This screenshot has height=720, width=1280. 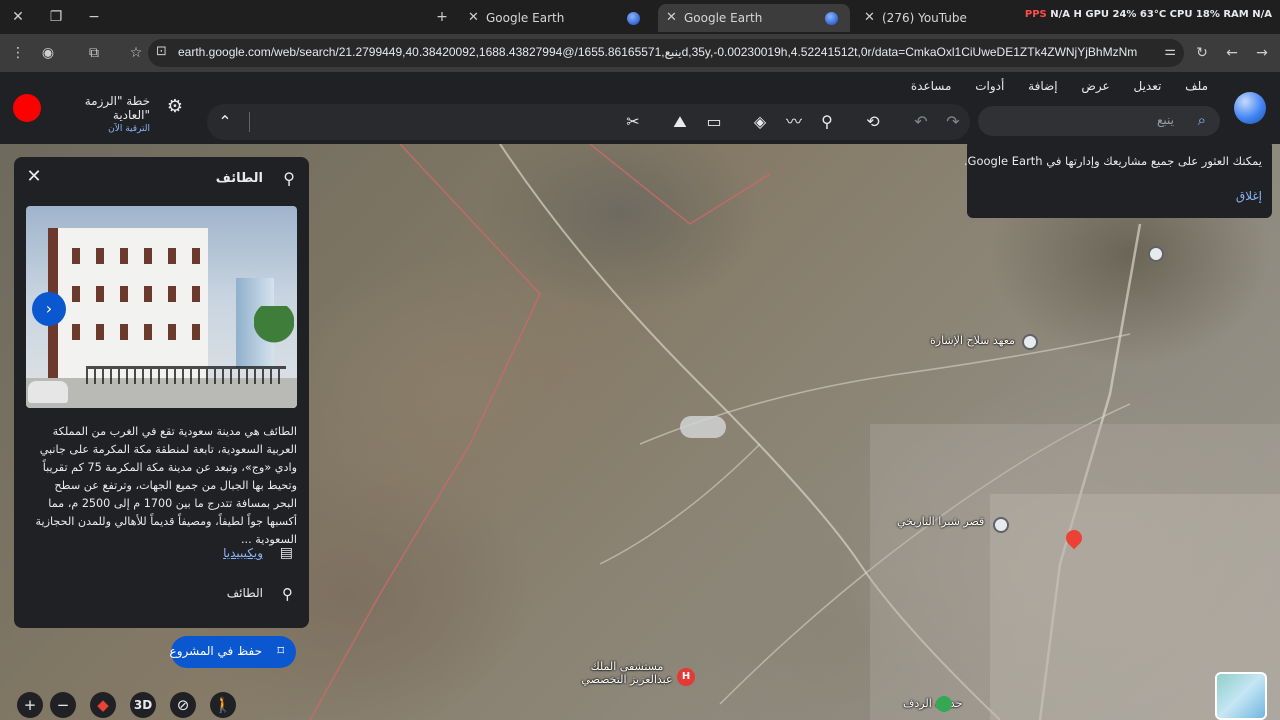 What do you see at coordinates (183, 705) in the screenshot?
I see `tilt-off-icon: ⊘` at bounding box center [183, 705].